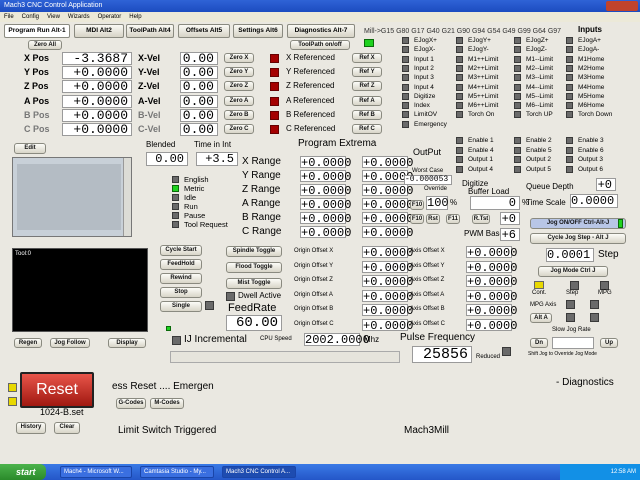  Describe the element at coordinates (326, 205) in the screenshot. I see `extrema-min-3: +0.0000` at that location.